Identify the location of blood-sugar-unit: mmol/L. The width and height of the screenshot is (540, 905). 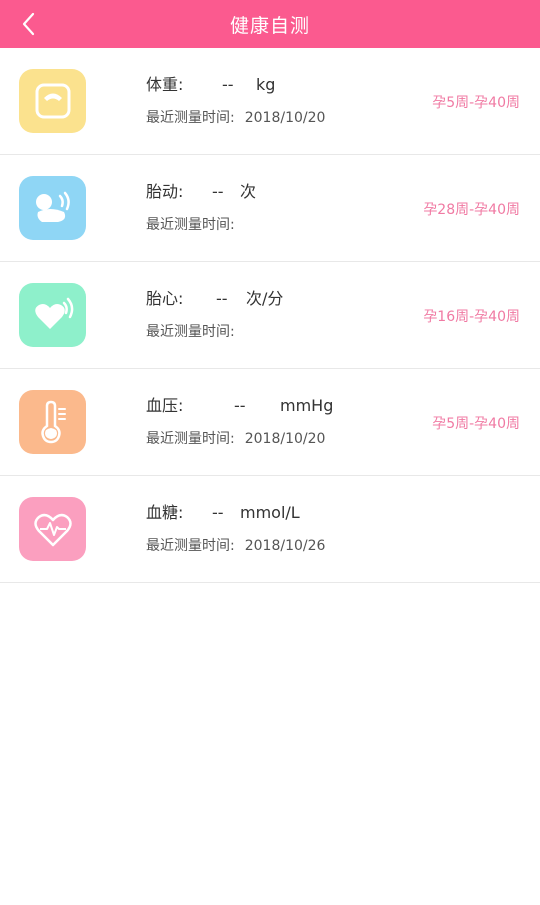
(270, 512).